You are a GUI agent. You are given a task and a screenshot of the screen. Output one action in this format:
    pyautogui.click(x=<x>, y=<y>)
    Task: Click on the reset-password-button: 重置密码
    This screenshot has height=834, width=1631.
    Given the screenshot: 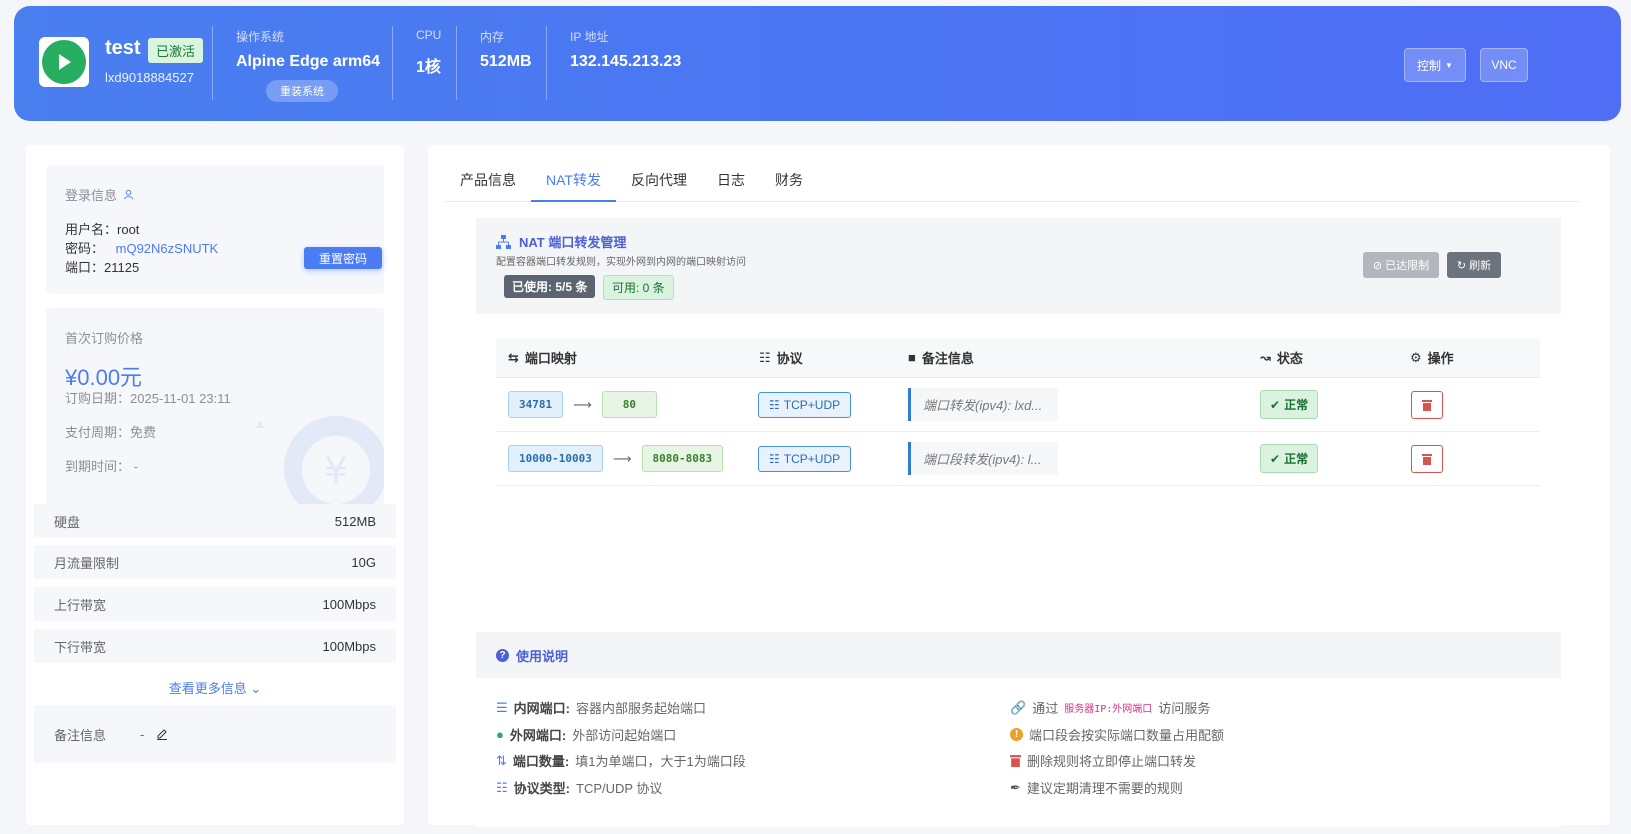 What is the action you would take?
    pyautogui.click(x=343, y=258)
    